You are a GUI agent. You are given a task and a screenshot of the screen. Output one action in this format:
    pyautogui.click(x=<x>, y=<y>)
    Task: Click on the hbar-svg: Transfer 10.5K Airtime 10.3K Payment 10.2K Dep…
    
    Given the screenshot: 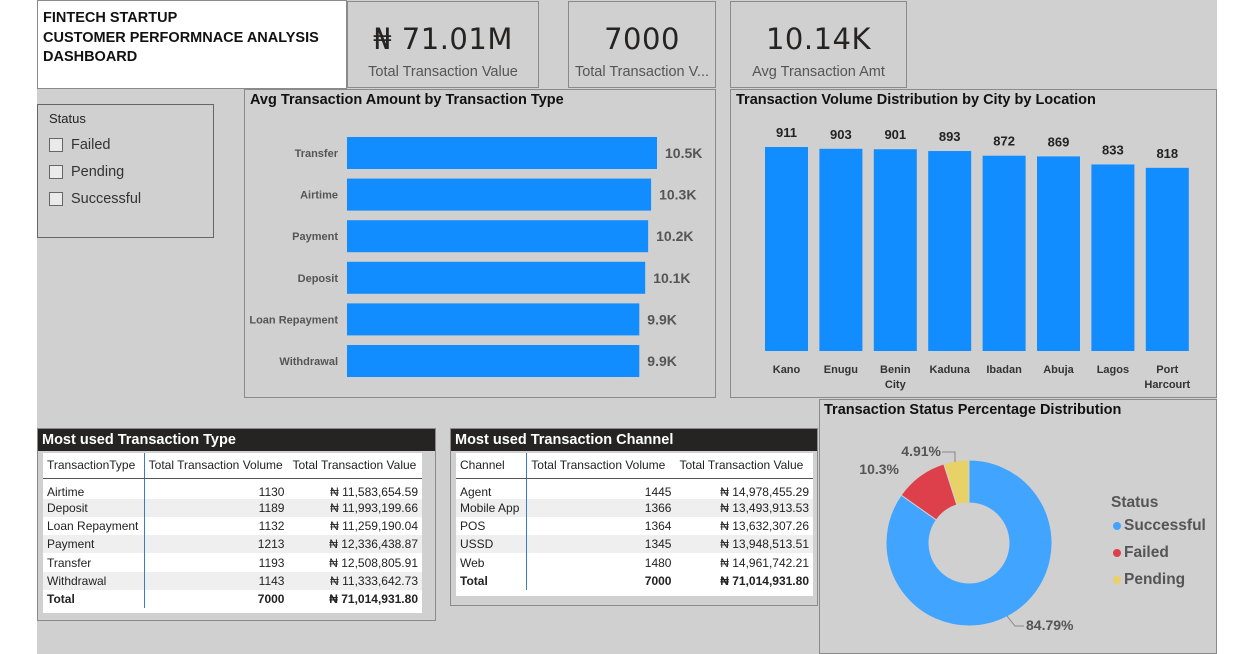 What is the action you would take?
    pyautogui.click(x=475, y=257)
    